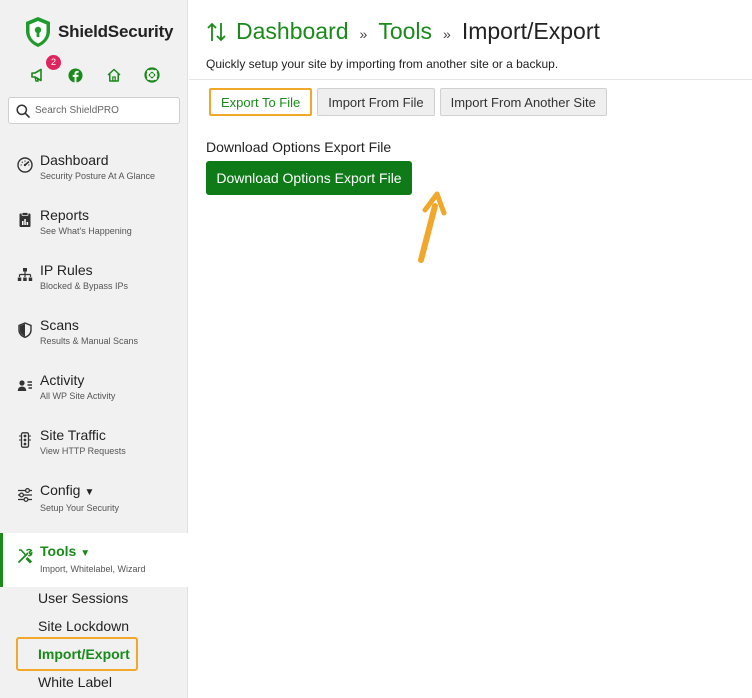  Describe the element at coordinates (432, 227) in the screenshot. I see `pointer-arrow-icon` at that location.